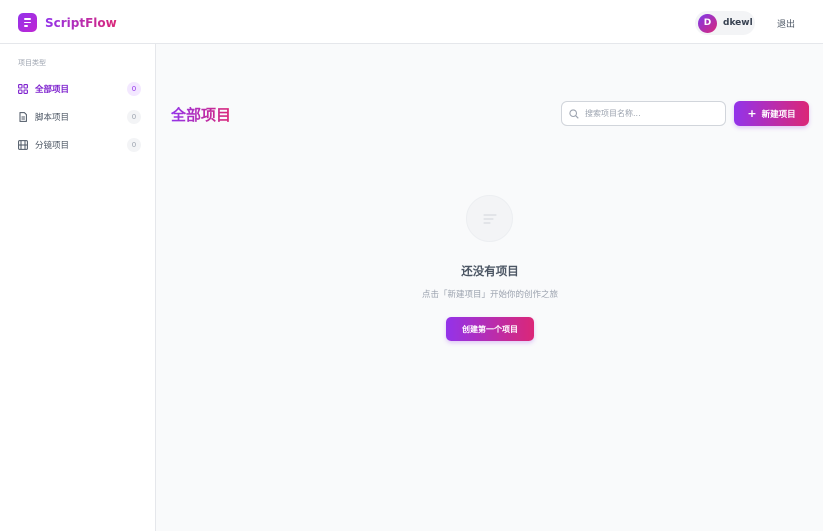 The height and width of the screenshot is (531, 823). I want to click on search-input, so click(650, 113).